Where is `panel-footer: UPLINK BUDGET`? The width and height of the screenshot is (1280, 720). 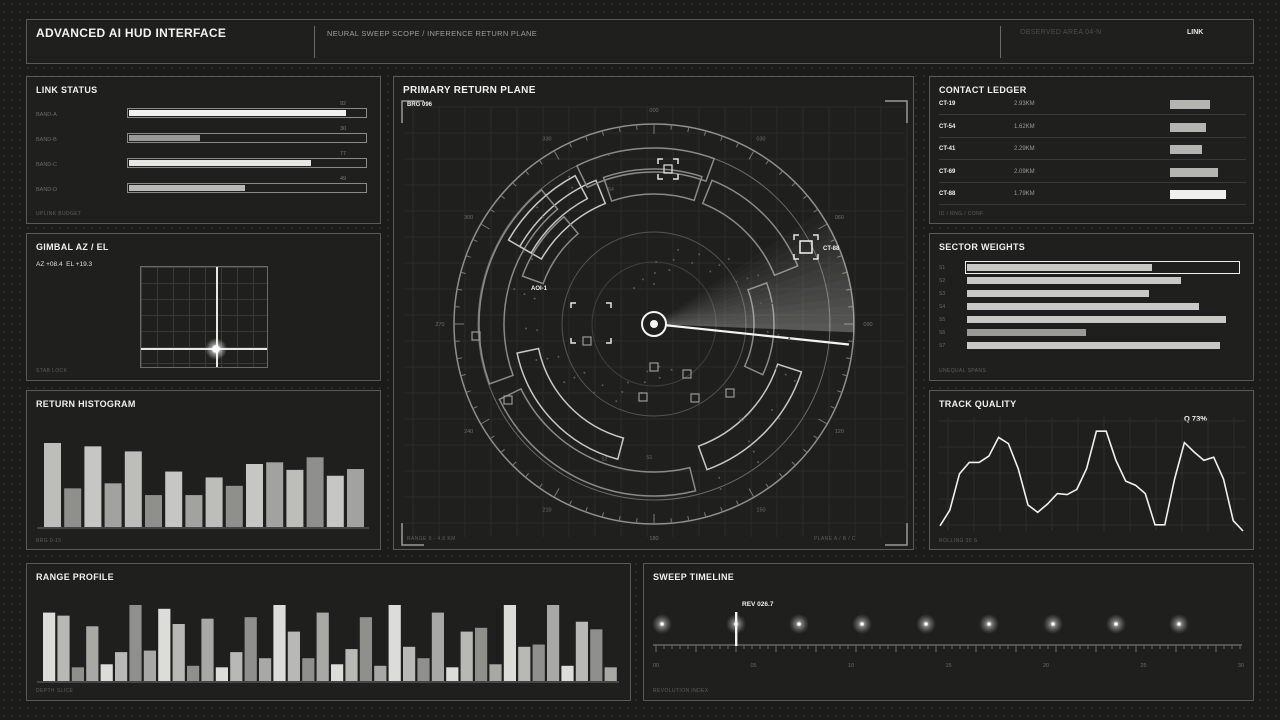 panel-footer: UPLINK BUDGET is located at coordinates (59, 214).